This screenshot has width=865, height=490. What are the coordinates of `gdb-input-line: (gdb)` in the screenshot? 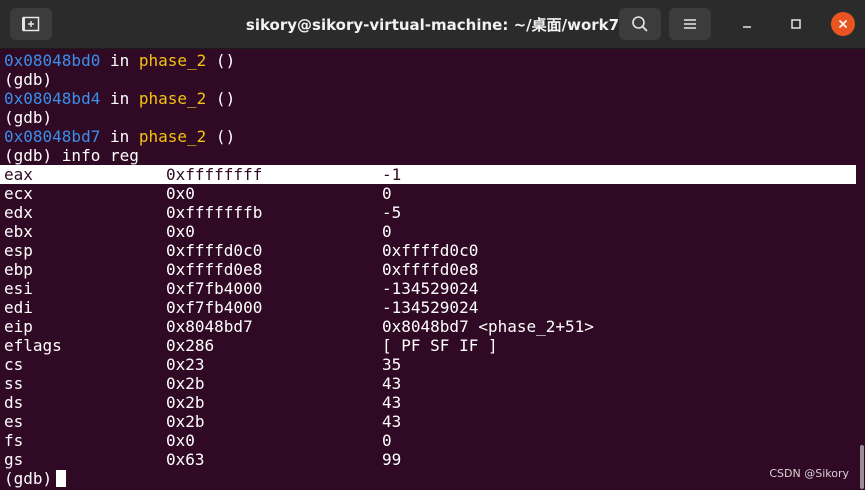 It's located at (35, 478).